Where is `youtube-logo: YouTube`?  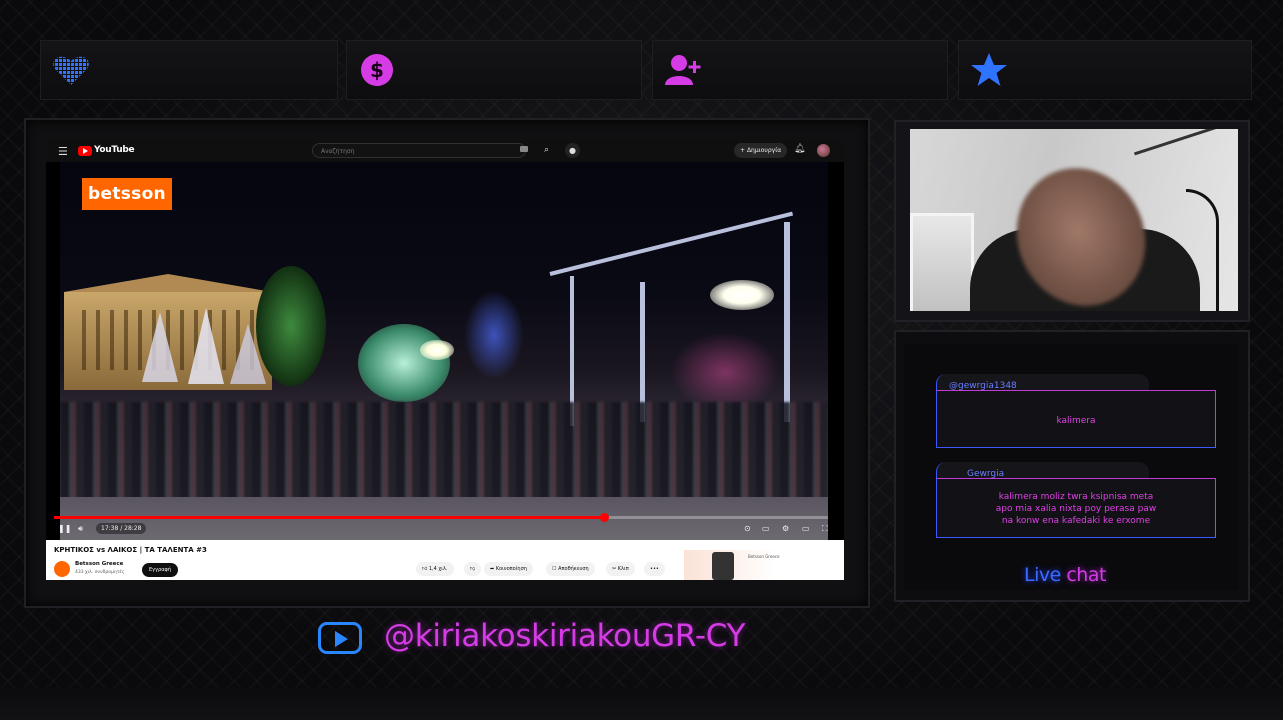
youtube-logo: YouTube is located at coordinates (106, 151).